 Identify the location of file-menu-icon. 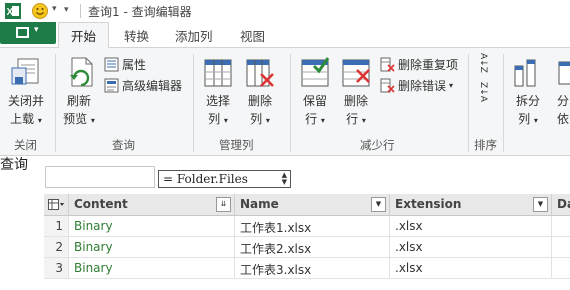
(22, 32).